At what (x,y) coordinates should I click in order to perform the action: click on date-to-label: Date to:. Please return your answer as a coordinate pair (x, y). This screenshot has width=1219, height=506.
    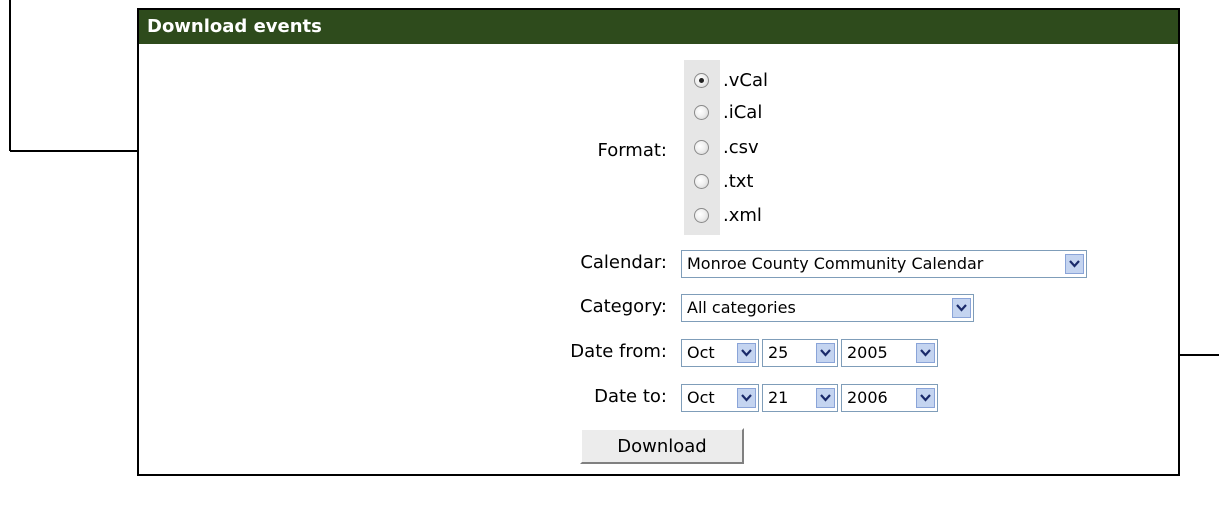
    Looking at the image, I should click on (630, 396).